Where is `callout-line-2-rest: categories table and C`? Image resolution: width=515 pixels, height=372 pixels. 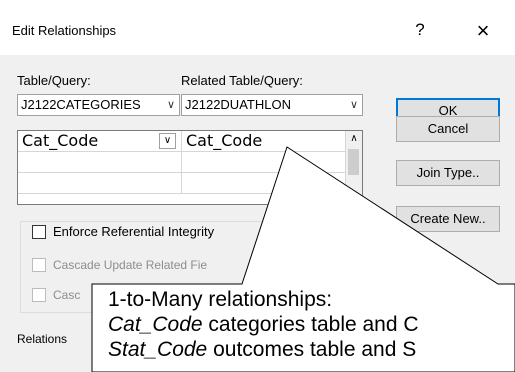
callout-line-2-rest: categories table and C is located at coordinates (310, 324).